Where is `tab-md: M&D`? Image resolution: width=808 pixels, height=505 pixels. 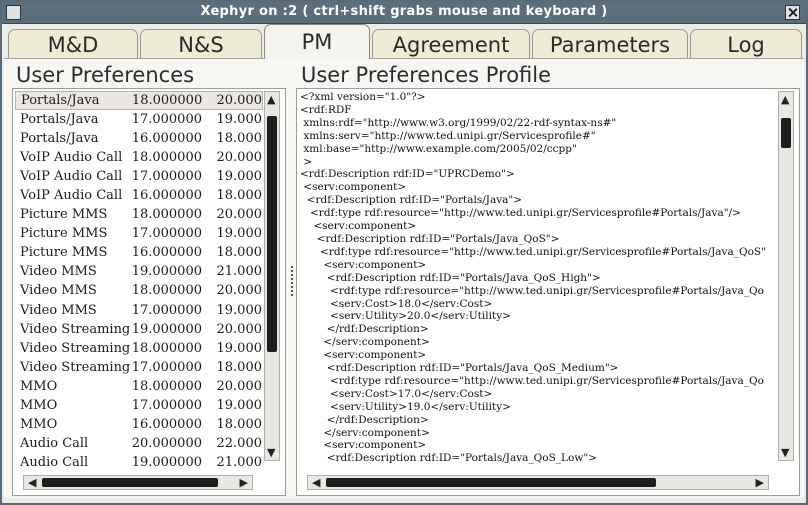 tab-md: M&D is located at coordinates (73, 44).